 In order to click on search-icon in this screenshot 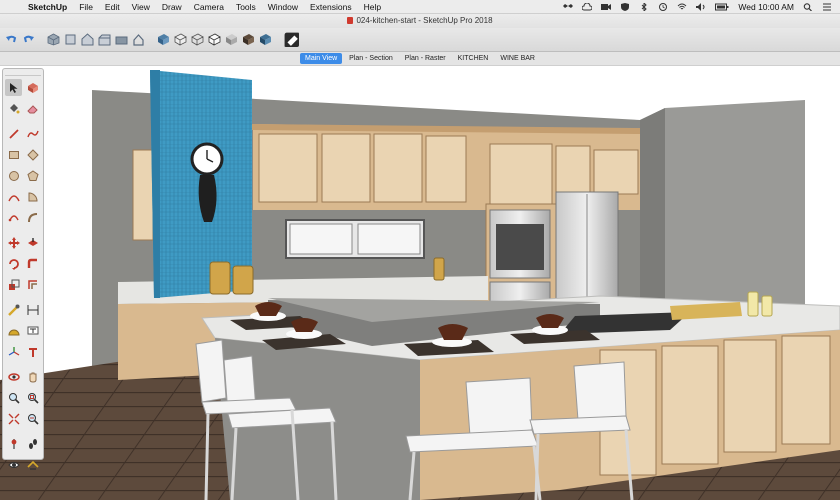, I will do `click(808, 6)`.